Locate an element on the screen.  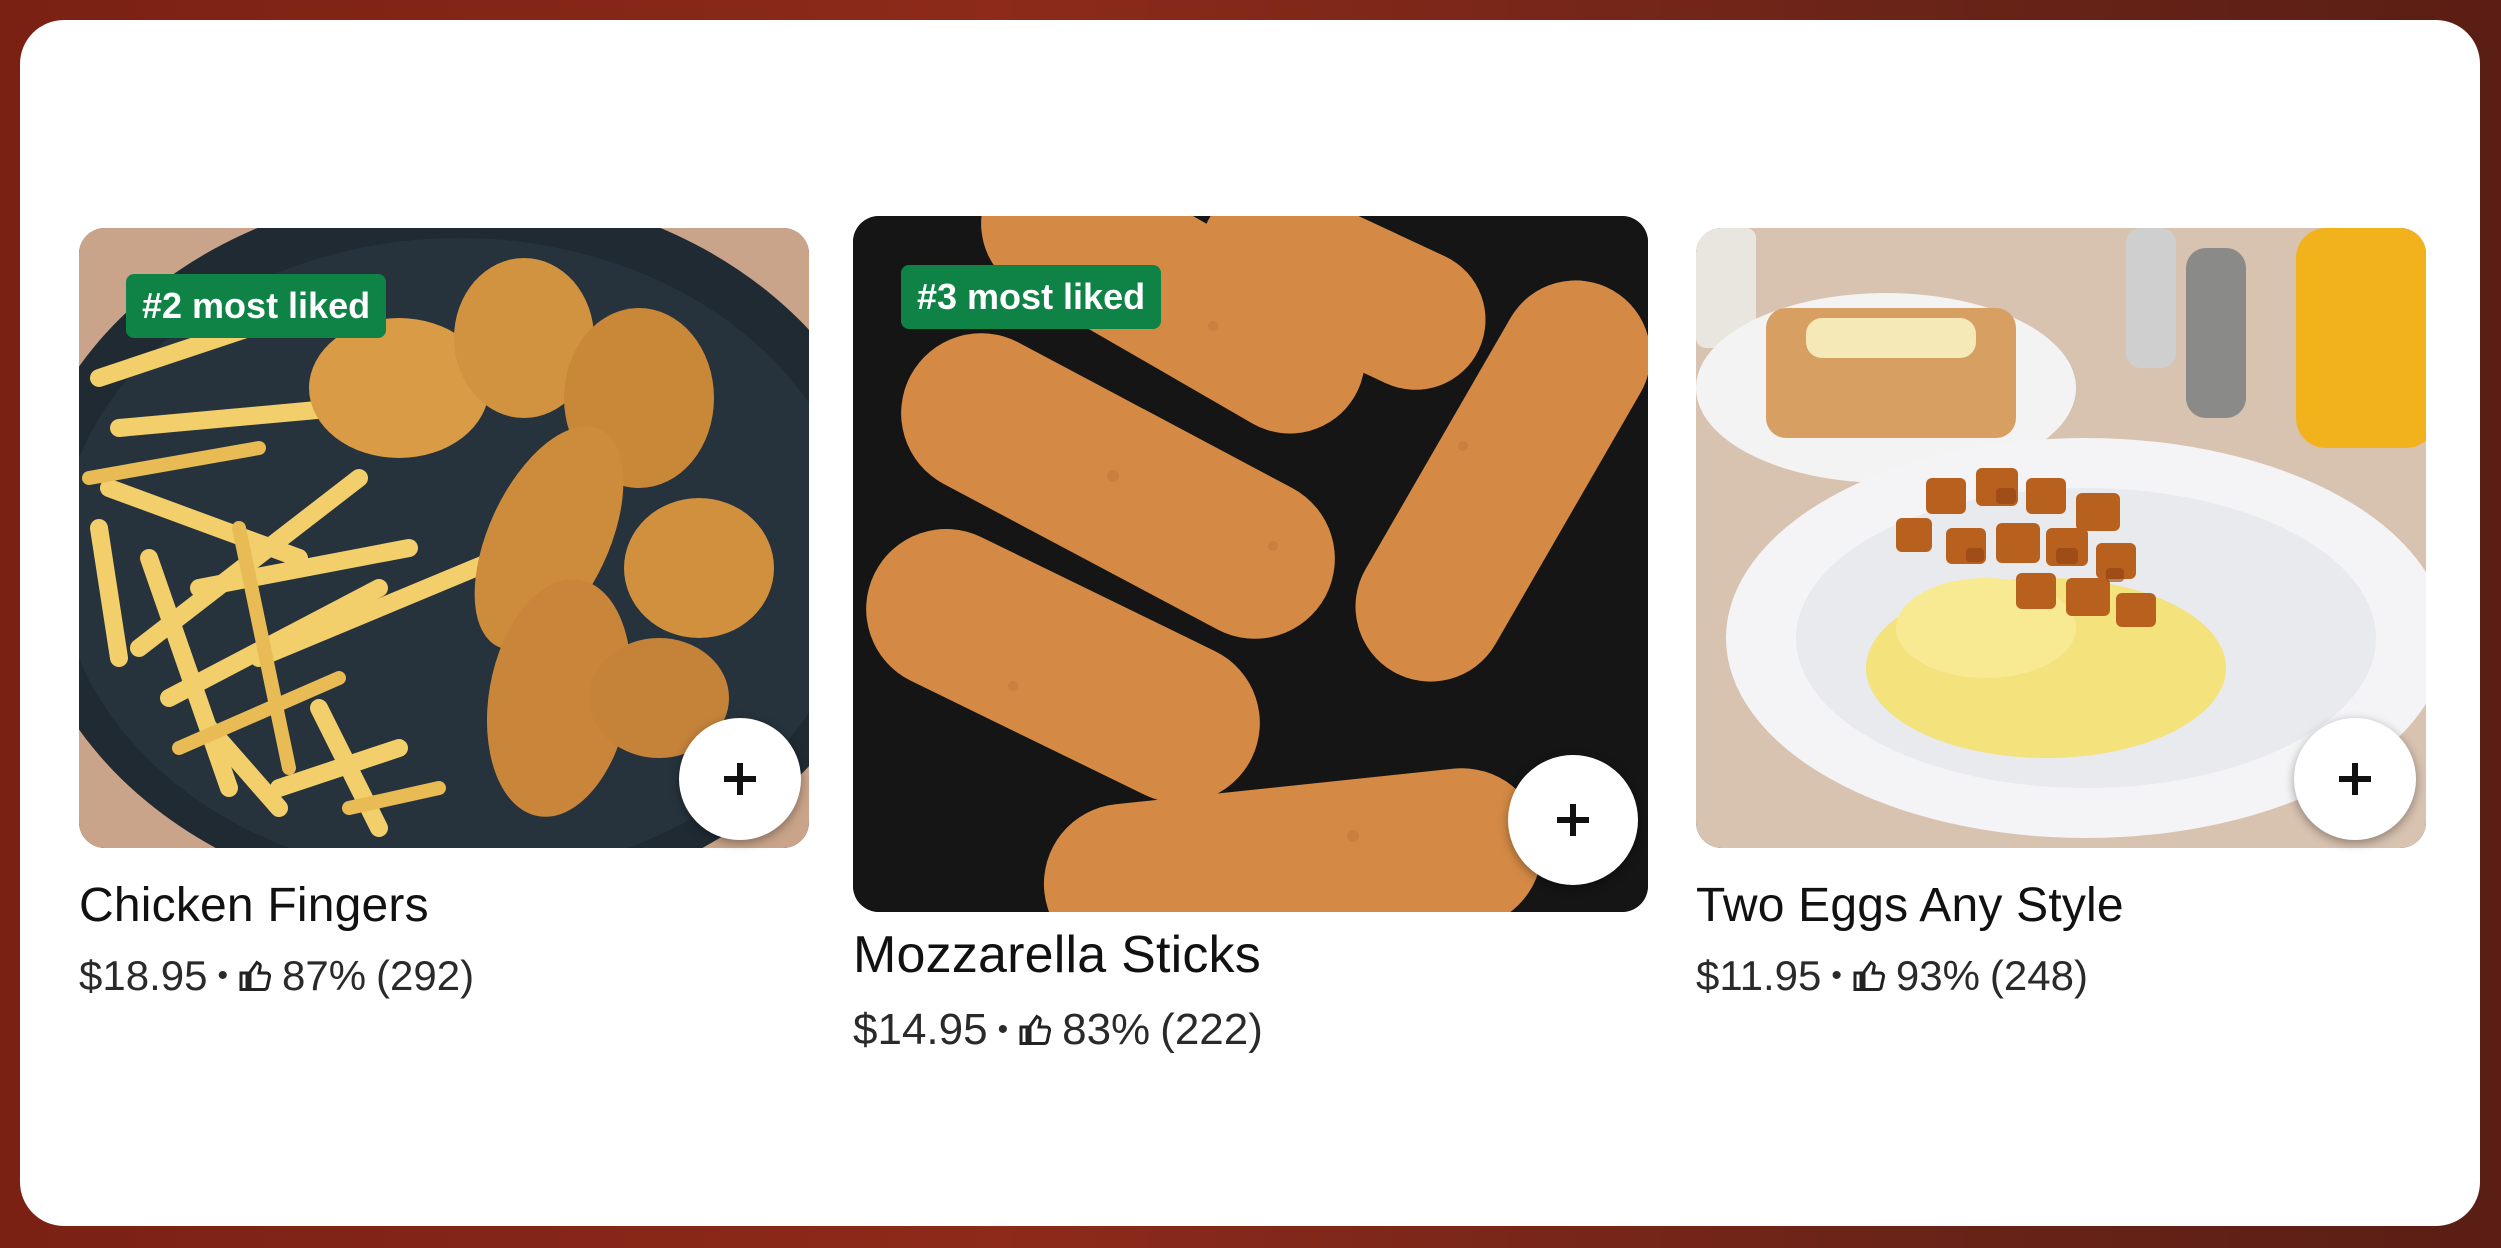
item-name: Mozzarella Sticks is located at coordinates (1057, 955).